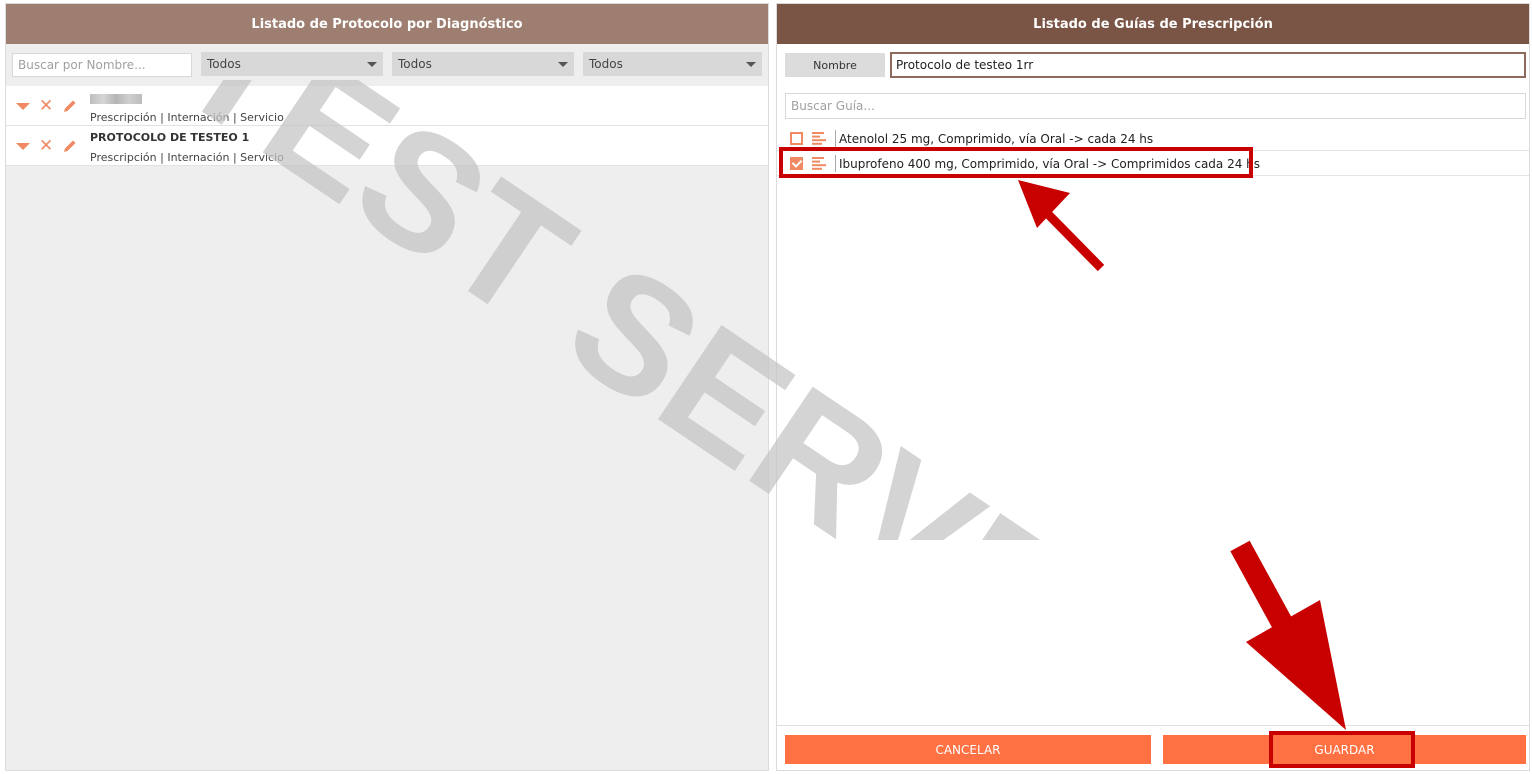 The height and width of the screenshot is (774, 1532). Describe the element at coordinates (415, 64) in the screenshot. I see `filter-select-2-value: Todos` at that location.